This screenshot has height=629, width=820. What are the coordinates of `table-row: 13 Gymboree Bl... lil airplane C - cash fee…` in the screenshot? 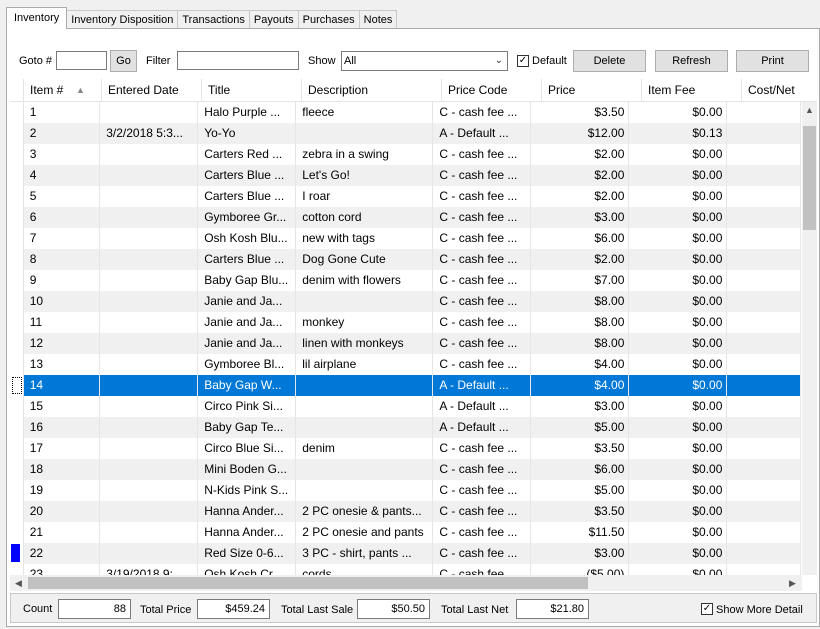 It's located at (405, 364).